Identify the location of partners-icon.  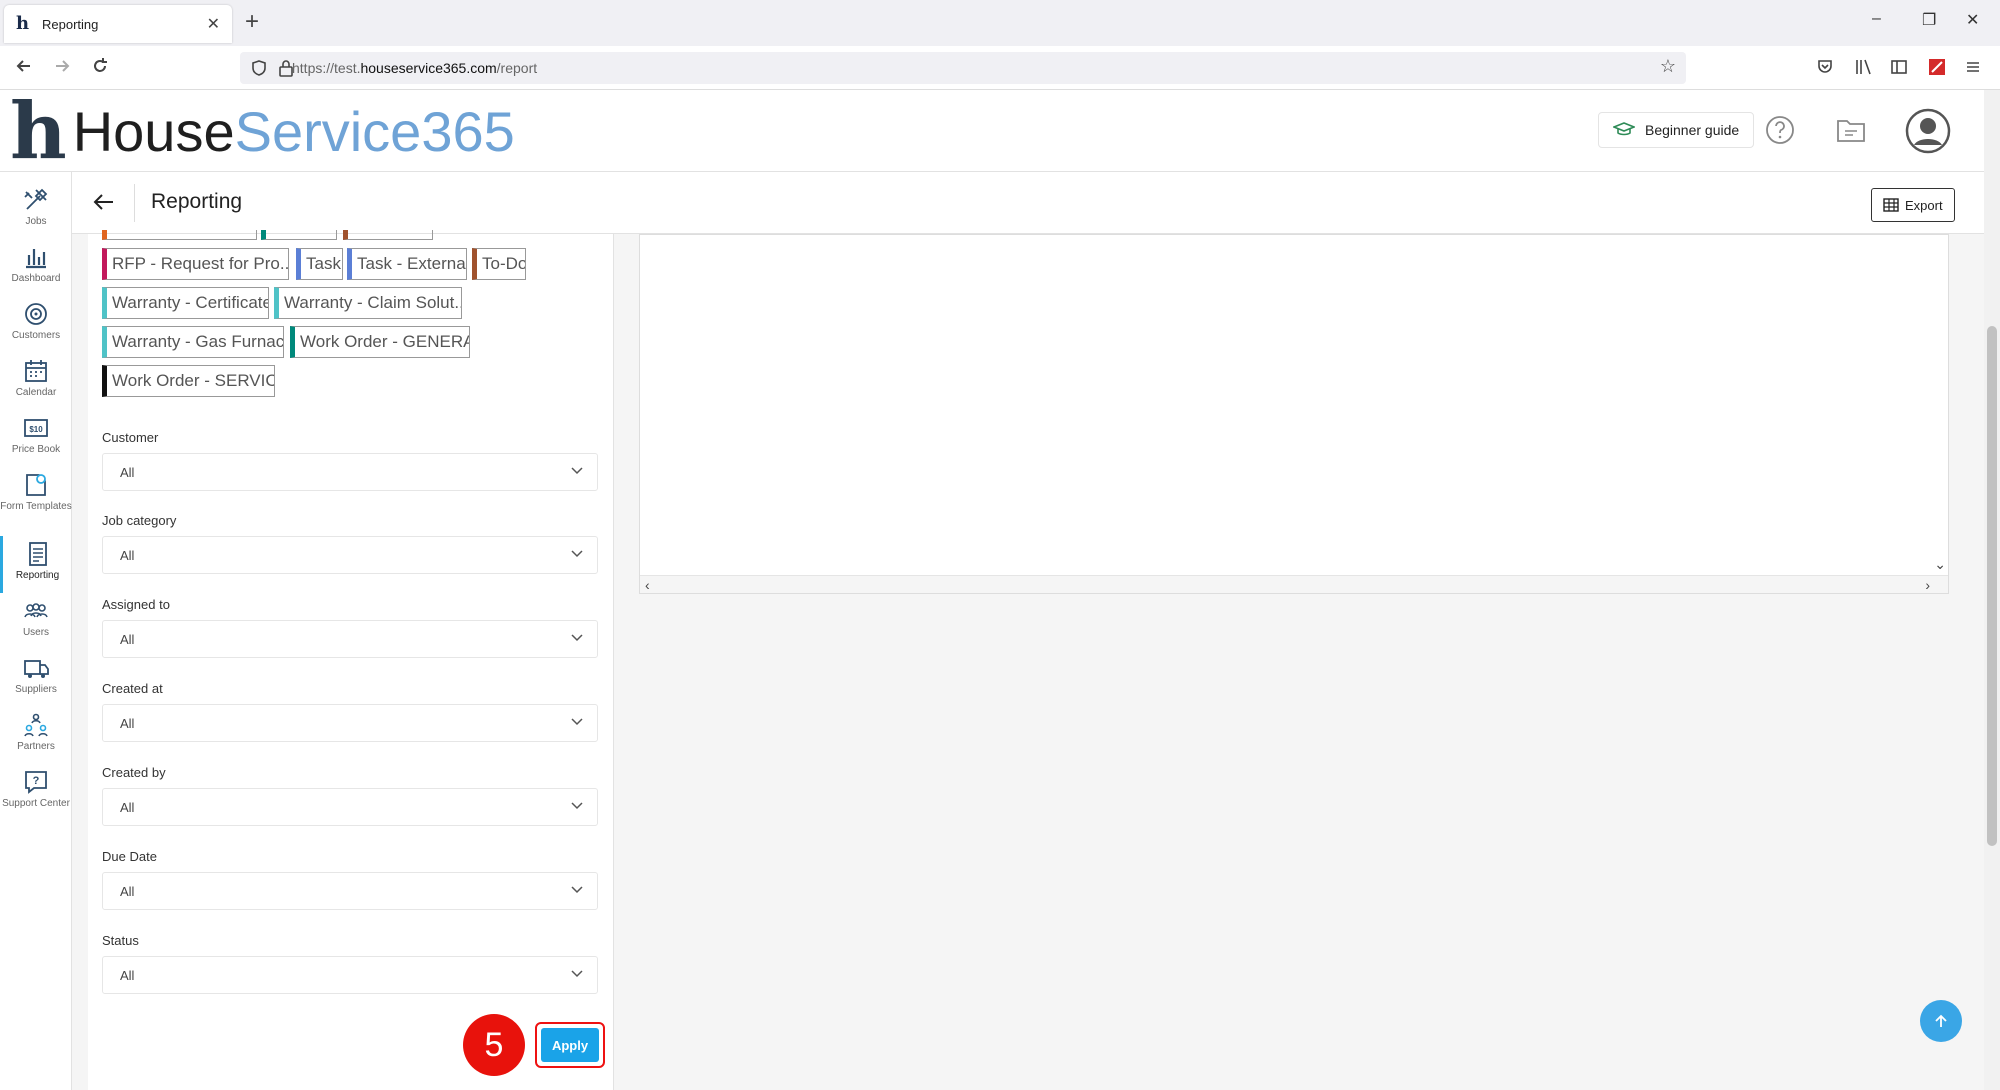
(36, 725).